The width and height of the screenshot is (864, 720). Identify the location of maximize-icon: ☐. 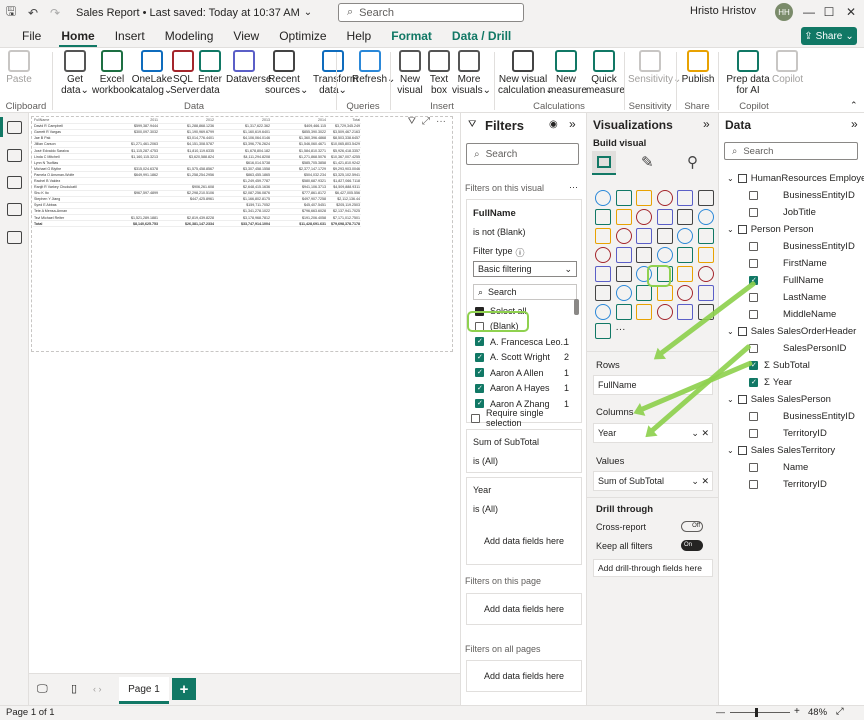
(829, 12).